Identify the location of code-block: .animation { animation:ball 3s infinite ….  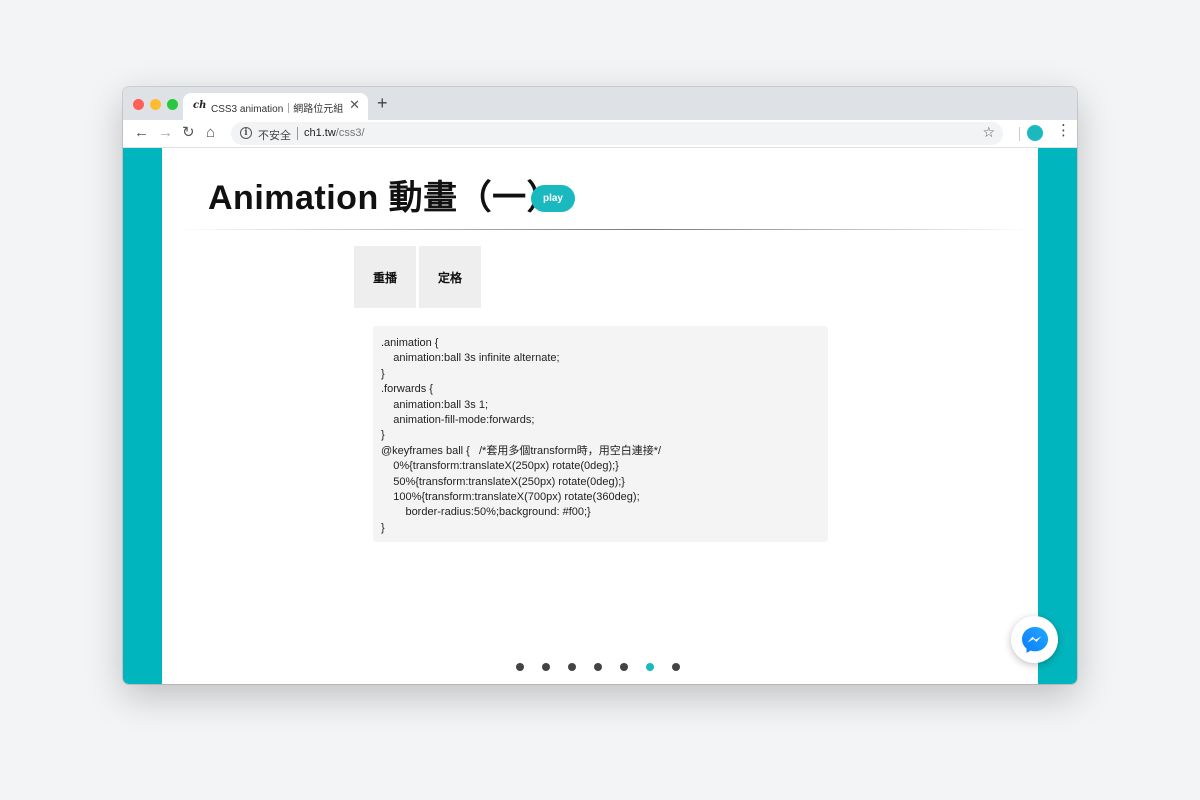
(600, 434).